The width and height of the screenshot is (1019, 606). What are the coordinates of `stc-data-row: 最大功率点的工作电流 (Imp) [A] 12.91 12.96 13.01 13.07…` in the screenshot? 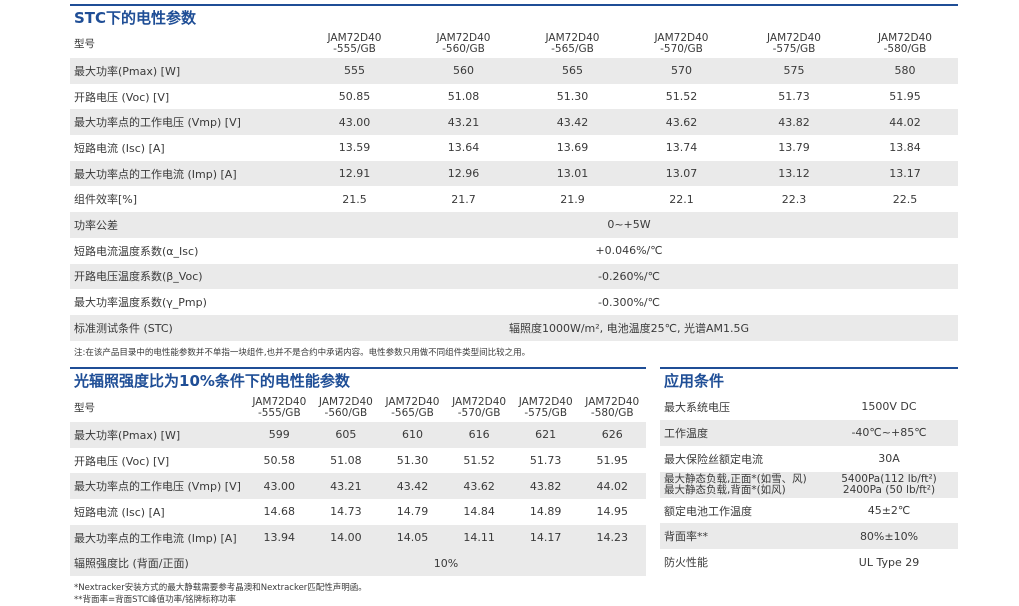 It's located at (514, 173).